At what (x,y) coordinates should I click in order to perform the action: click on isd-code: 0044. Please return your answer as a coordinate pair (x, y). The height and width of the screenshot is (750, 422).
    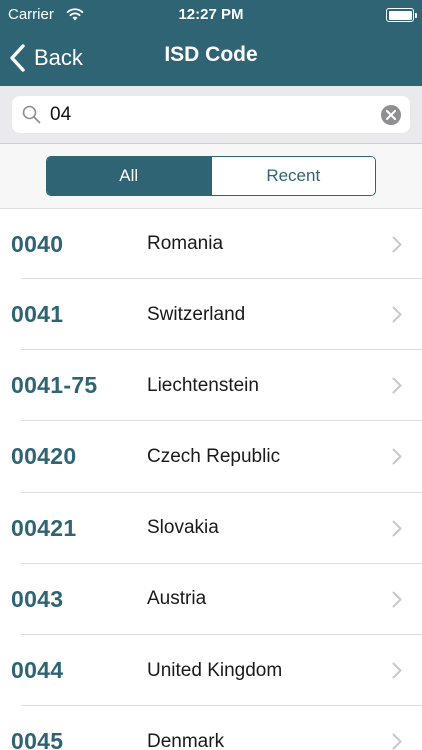
    Looking at the image, I should click on (37, 670).